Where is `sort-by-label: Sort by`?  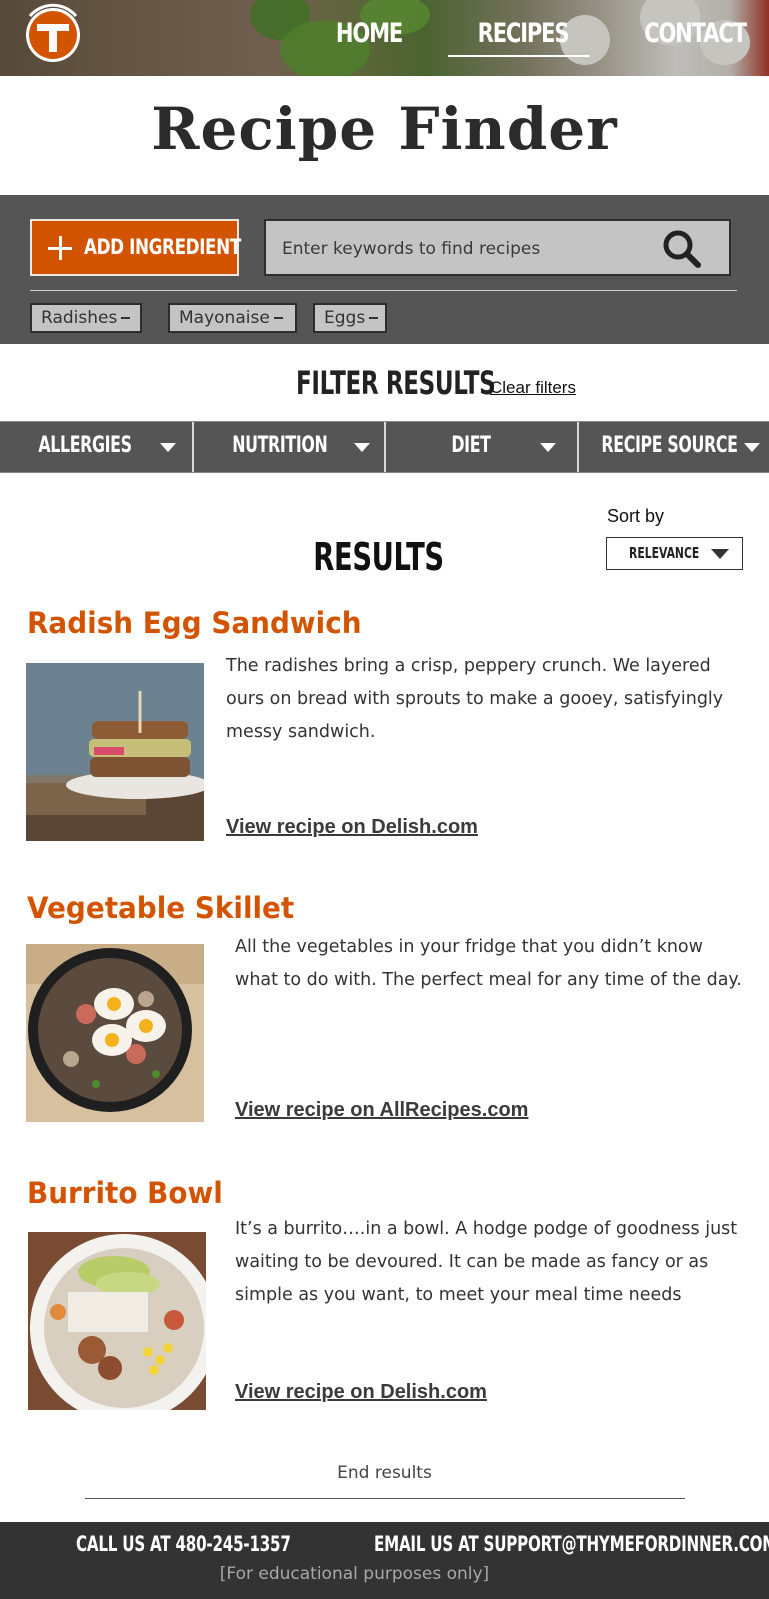
sort-by-label: Sort by is located at coordinates (636, 516).